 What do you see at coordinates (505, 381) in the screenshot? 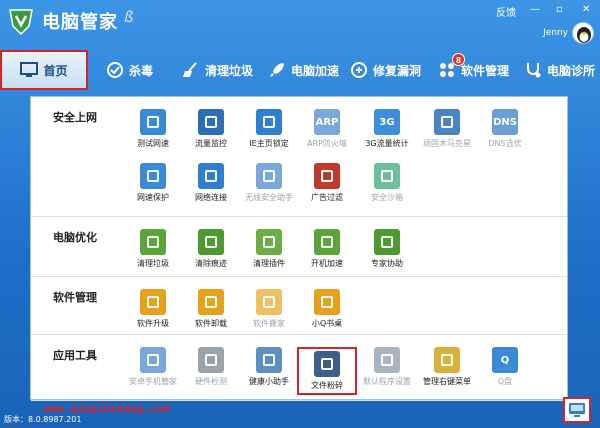
I see `tool-label: Q盘` at bounding box center [505, 381].